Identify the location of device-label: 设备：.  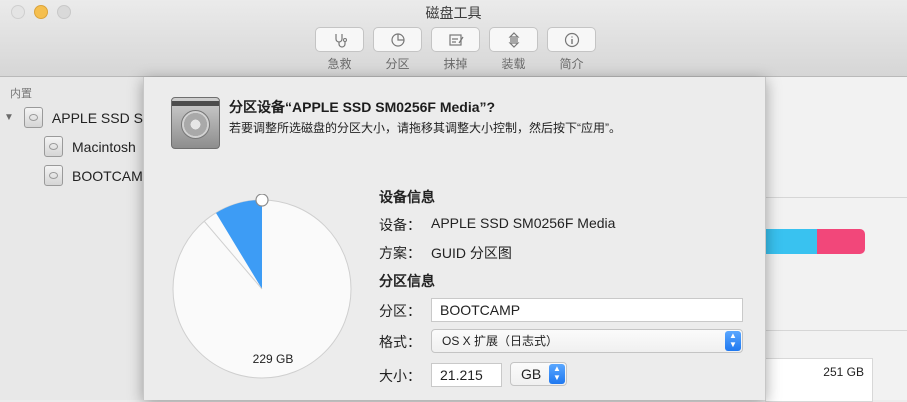
(400, 225).